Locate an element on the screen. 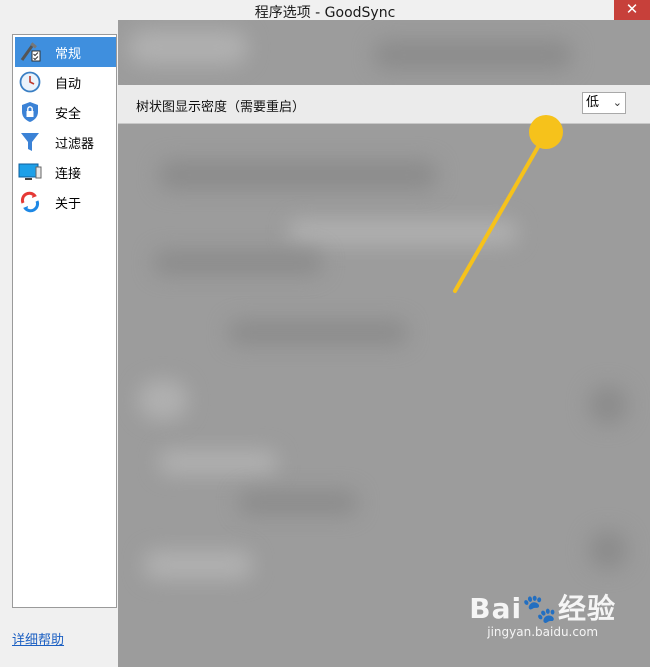  monitor-icon is located at coordinates (30, 172).